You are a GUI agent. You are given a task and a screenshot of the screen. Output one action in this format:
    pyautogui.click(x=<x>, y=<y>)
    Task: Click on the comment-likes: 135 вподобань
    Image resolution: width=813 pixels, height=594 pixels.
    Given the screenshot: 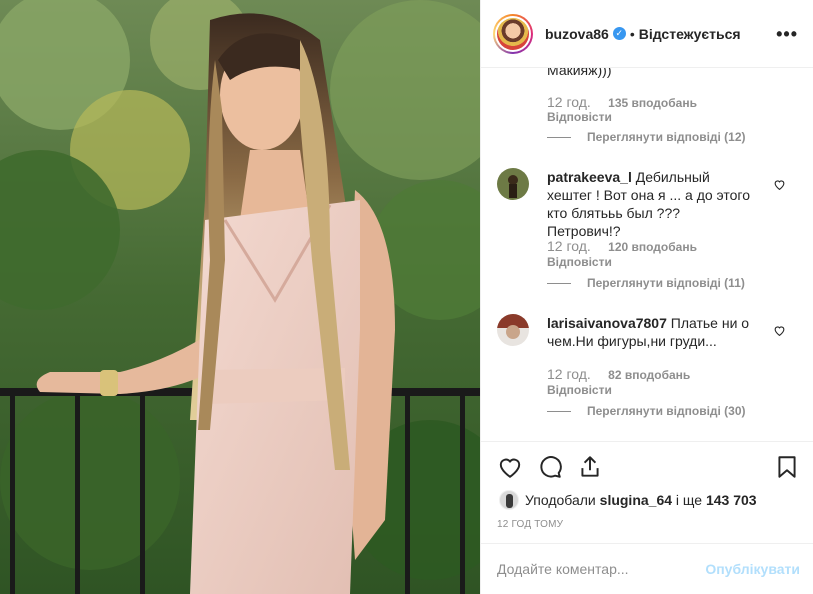 What is the action you would take?
    pyautogui.click(x=652, y=103)
    